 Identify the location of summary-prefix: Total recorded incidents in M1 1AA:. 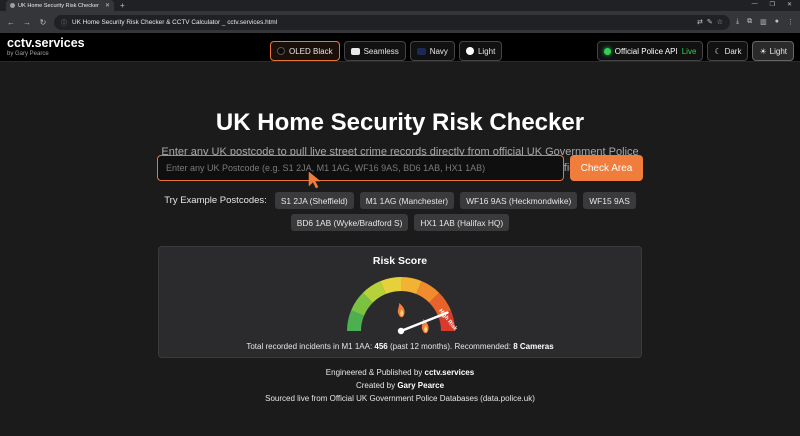
(309, 346).